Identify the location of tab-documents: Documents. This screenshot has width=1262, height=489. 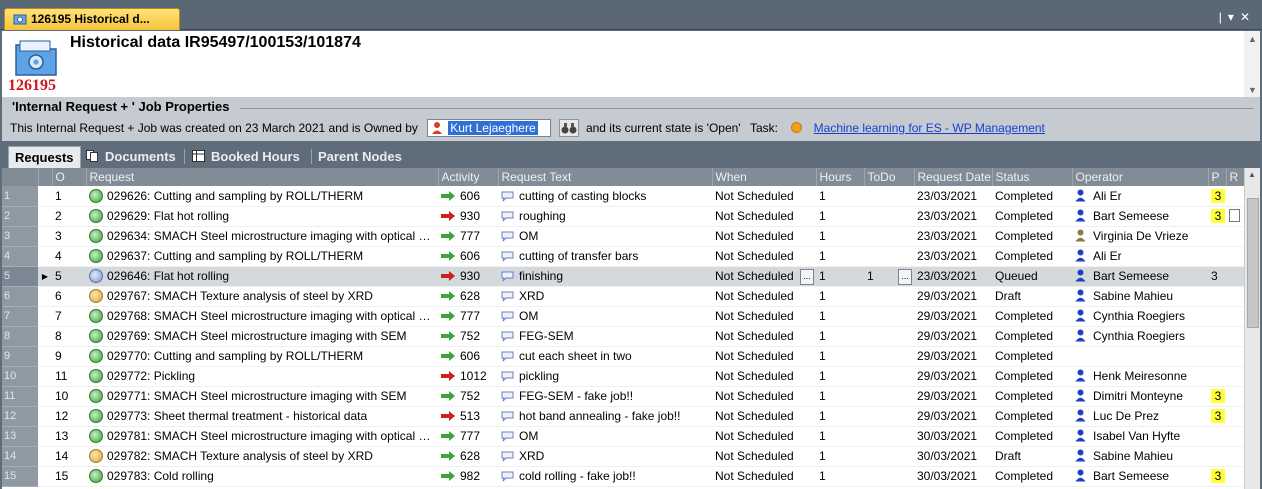
(131, 157).